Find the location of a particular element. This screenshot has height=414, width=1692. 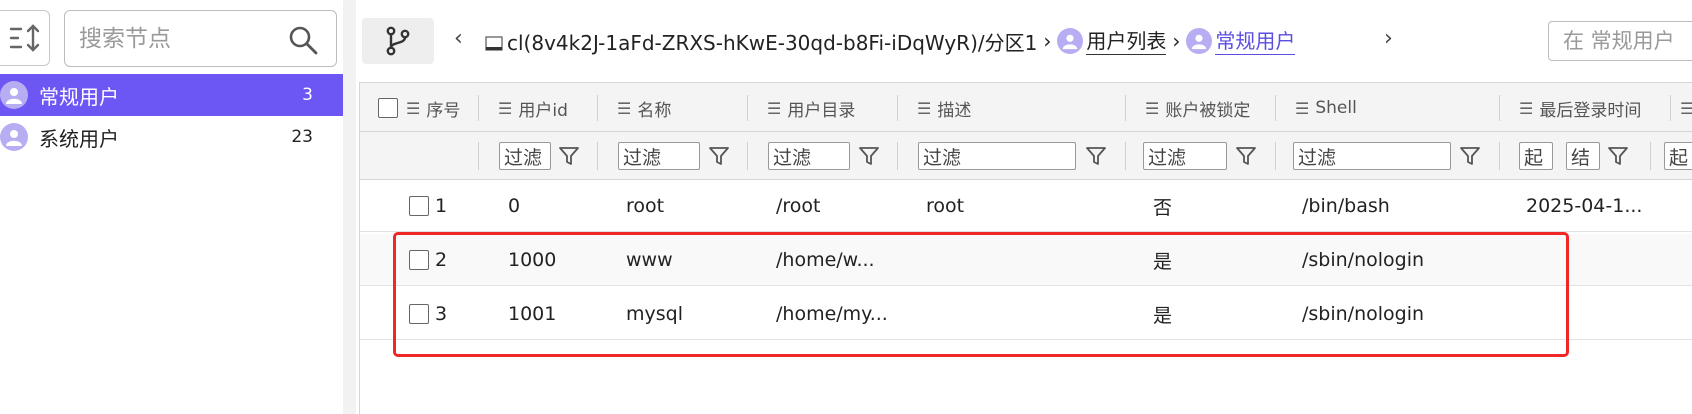

cell-desc: root is located at coordinates (945, 206).